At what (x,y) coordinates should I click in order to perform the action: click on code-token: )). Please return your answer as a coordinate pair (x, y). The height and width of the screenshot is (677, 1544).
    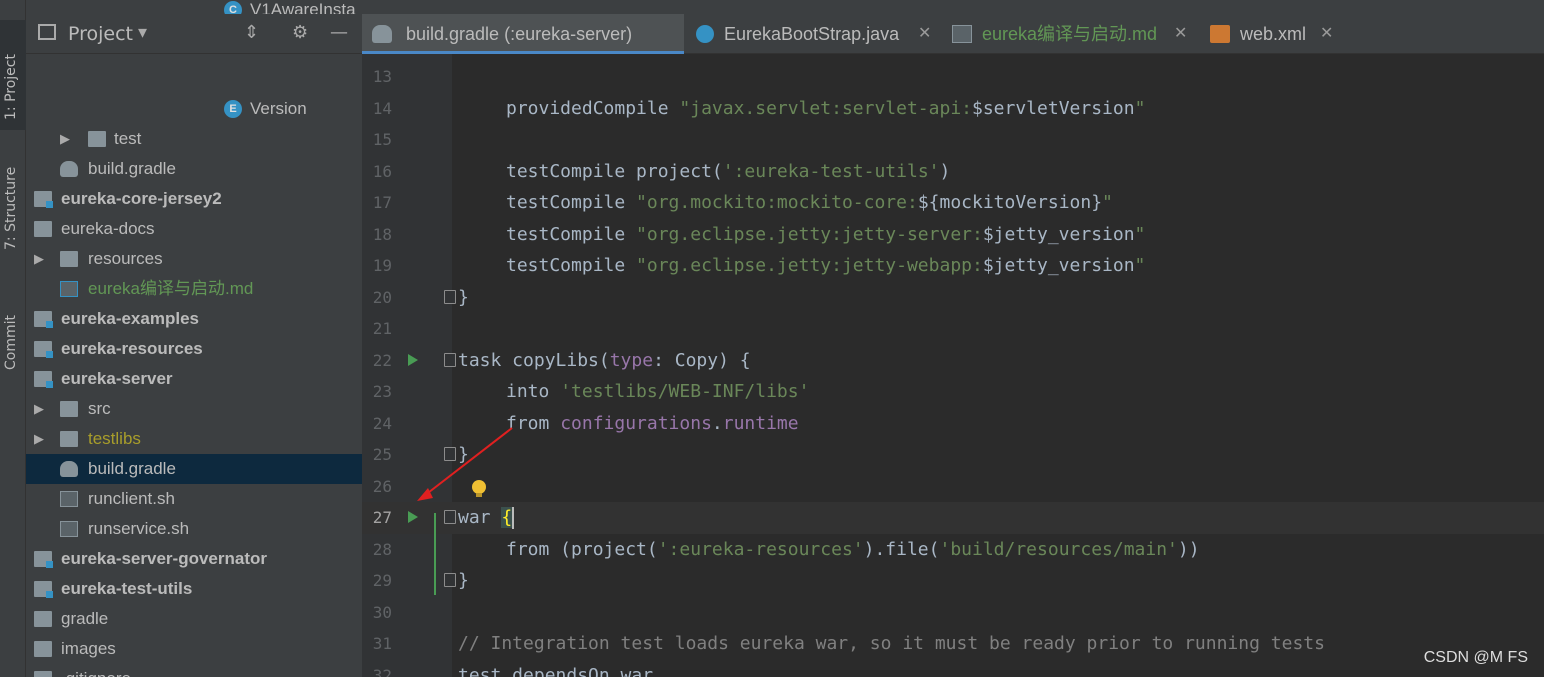
    Looking at the image, I should click on (1188, 549).